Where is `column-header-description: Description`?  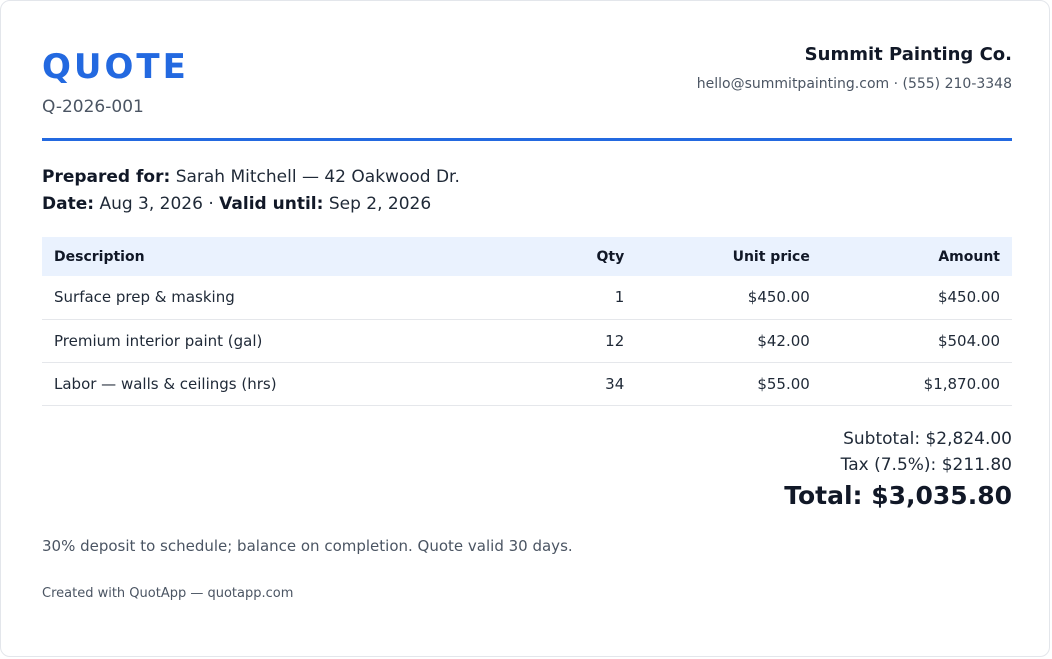
column-header-description: Description is located at coordinates (290, 256).